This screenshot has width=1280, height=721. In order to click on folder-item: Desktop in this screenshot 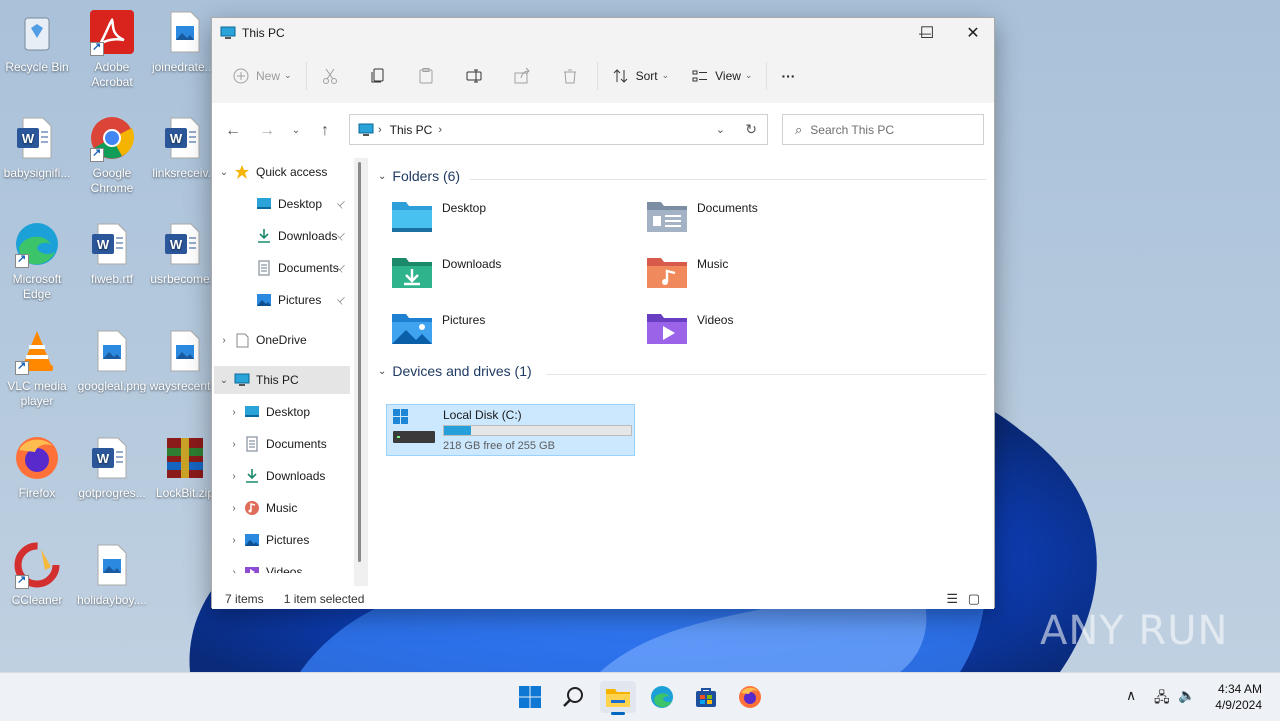, I will do `click(505, 222)`.